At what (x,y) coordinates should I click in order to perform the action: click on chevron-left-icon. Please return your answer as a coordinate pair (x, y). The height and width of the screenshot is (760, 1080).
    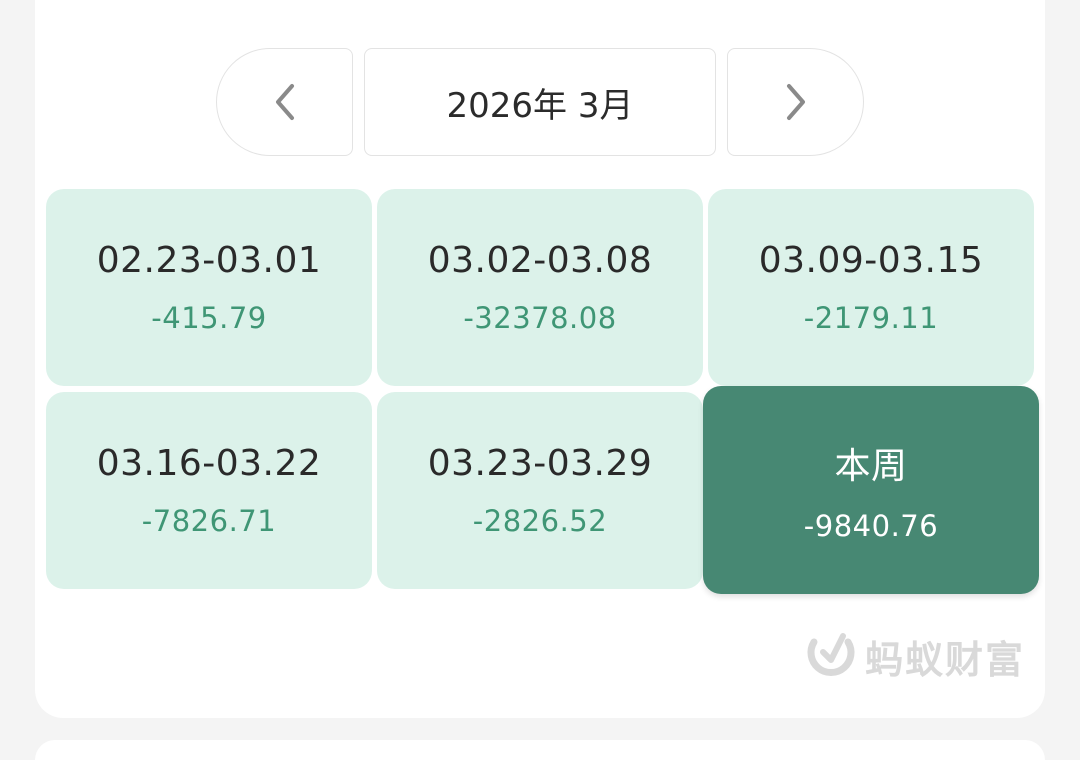
    Looking at the image, I should click on (284, 102).